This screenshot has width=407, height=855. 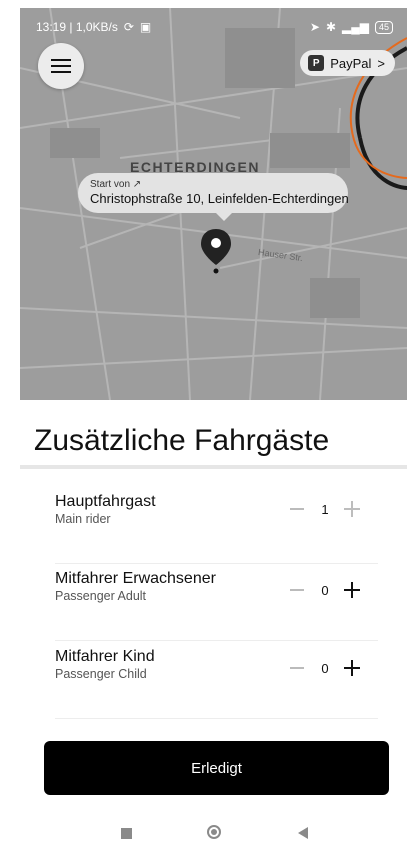 I want to click on rider-label: Hauptfahrgast, so click(x=105, y=501).